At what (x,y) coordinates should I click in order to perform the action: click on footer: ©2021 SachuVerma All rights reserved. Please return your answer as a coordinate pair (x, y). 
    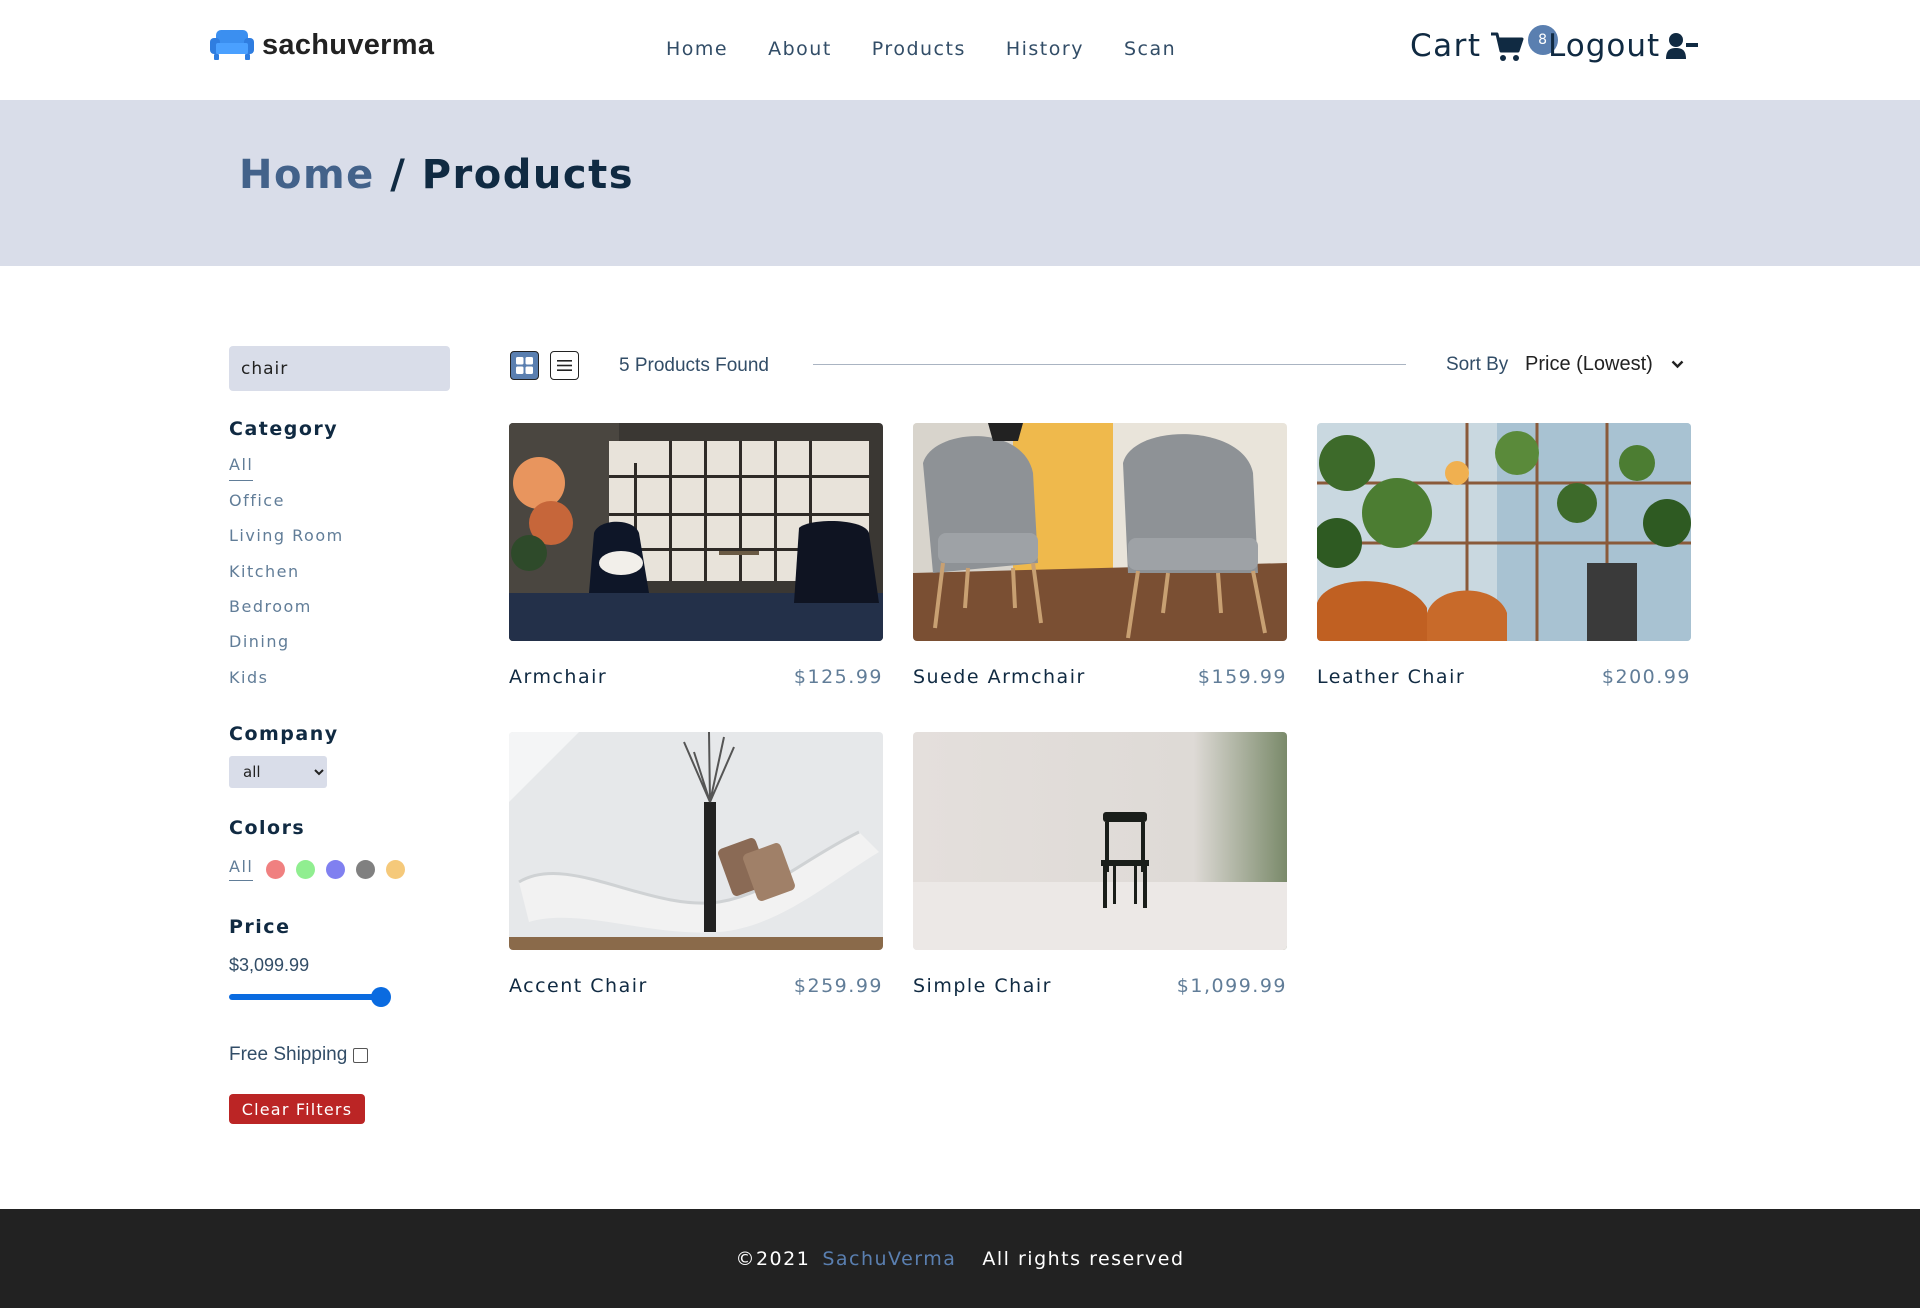
    Looking at the image, I should click on (960, 1258).